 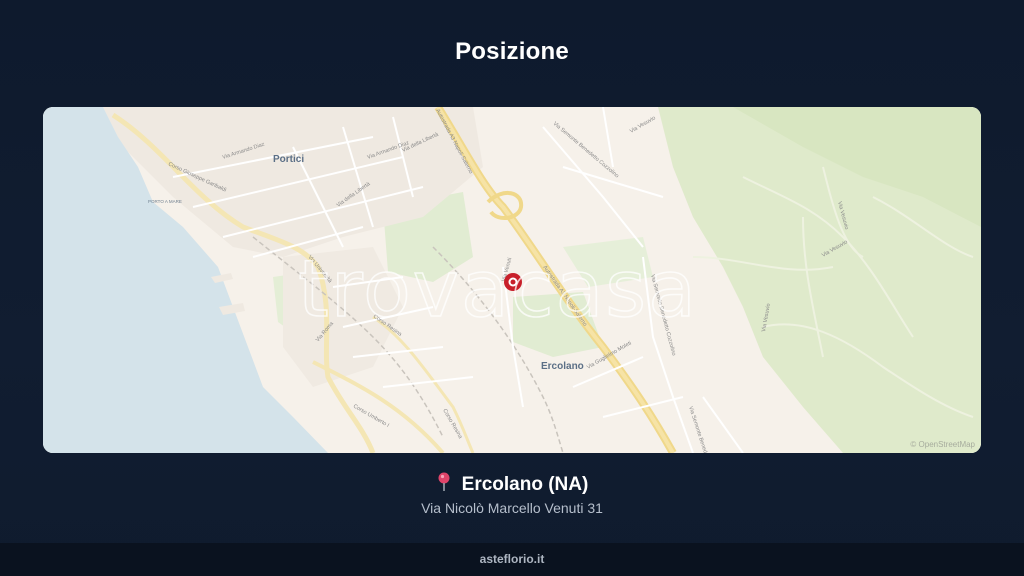 I want to click on pin-icon, so click(x=444, y=485).